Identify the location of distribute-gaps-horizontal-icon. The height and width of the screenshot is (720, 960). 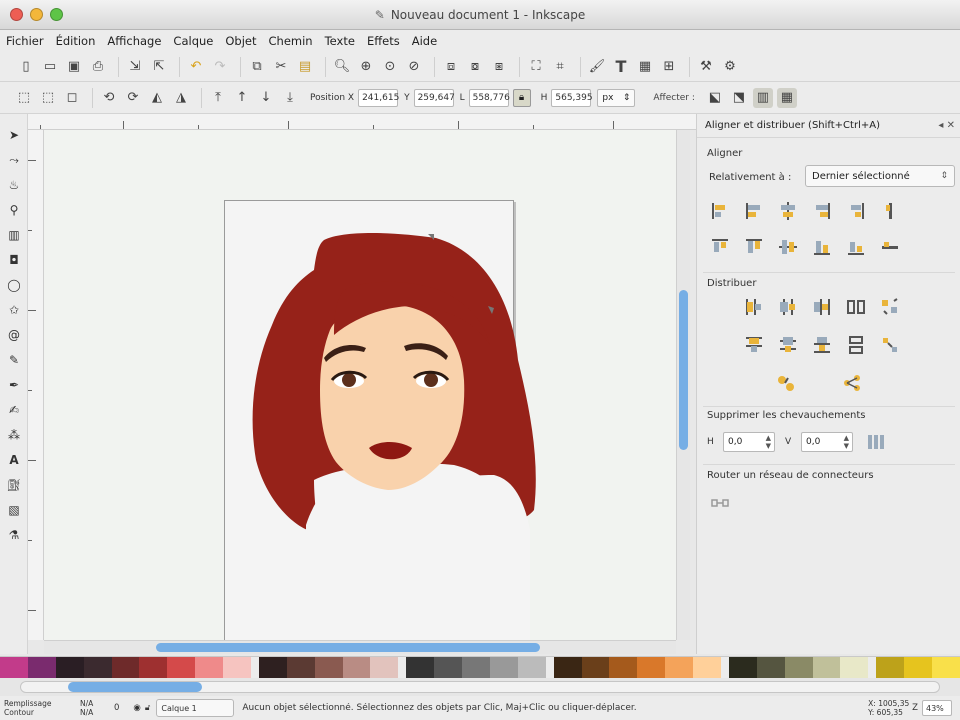
(856, 307).